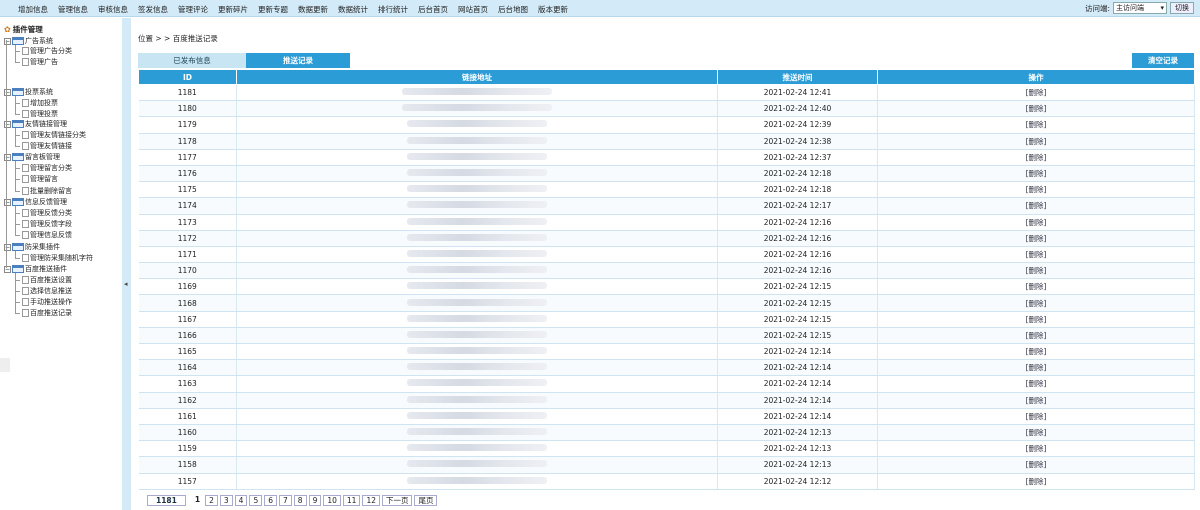 This screenshot has height=510, width=1200. I want to click on cell-url, so click(477, 336).